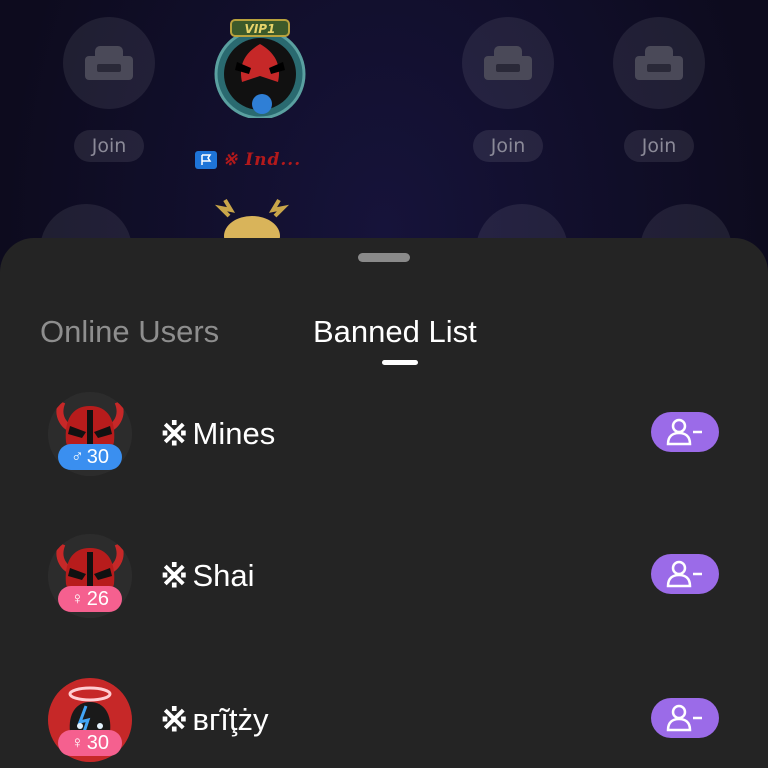 This screenshot has height=768, width=768. I want to click on seat-1-join-button: Join, so click(109, 146).